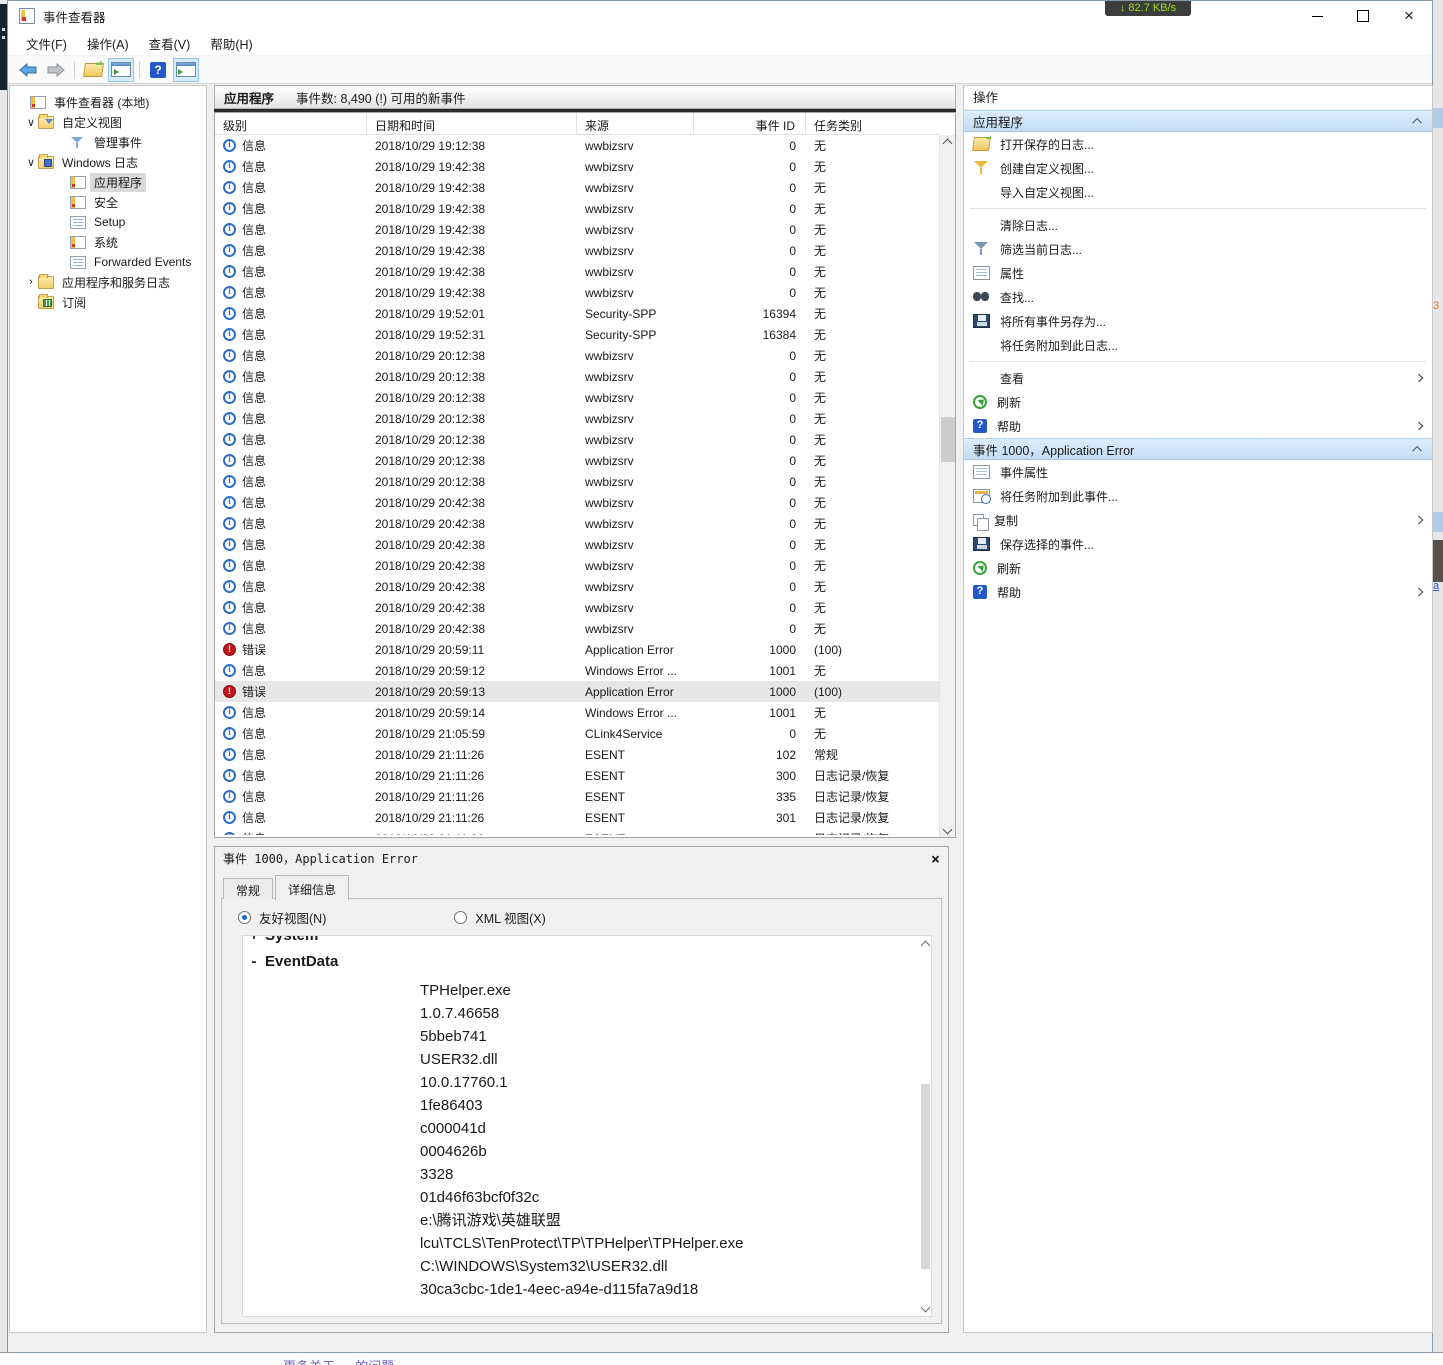 The image size is (1443, 1365). What do you see at coordinates (587, 944) in the screenshot?
I see `system-node: + System` at bounding box center [587, 944].